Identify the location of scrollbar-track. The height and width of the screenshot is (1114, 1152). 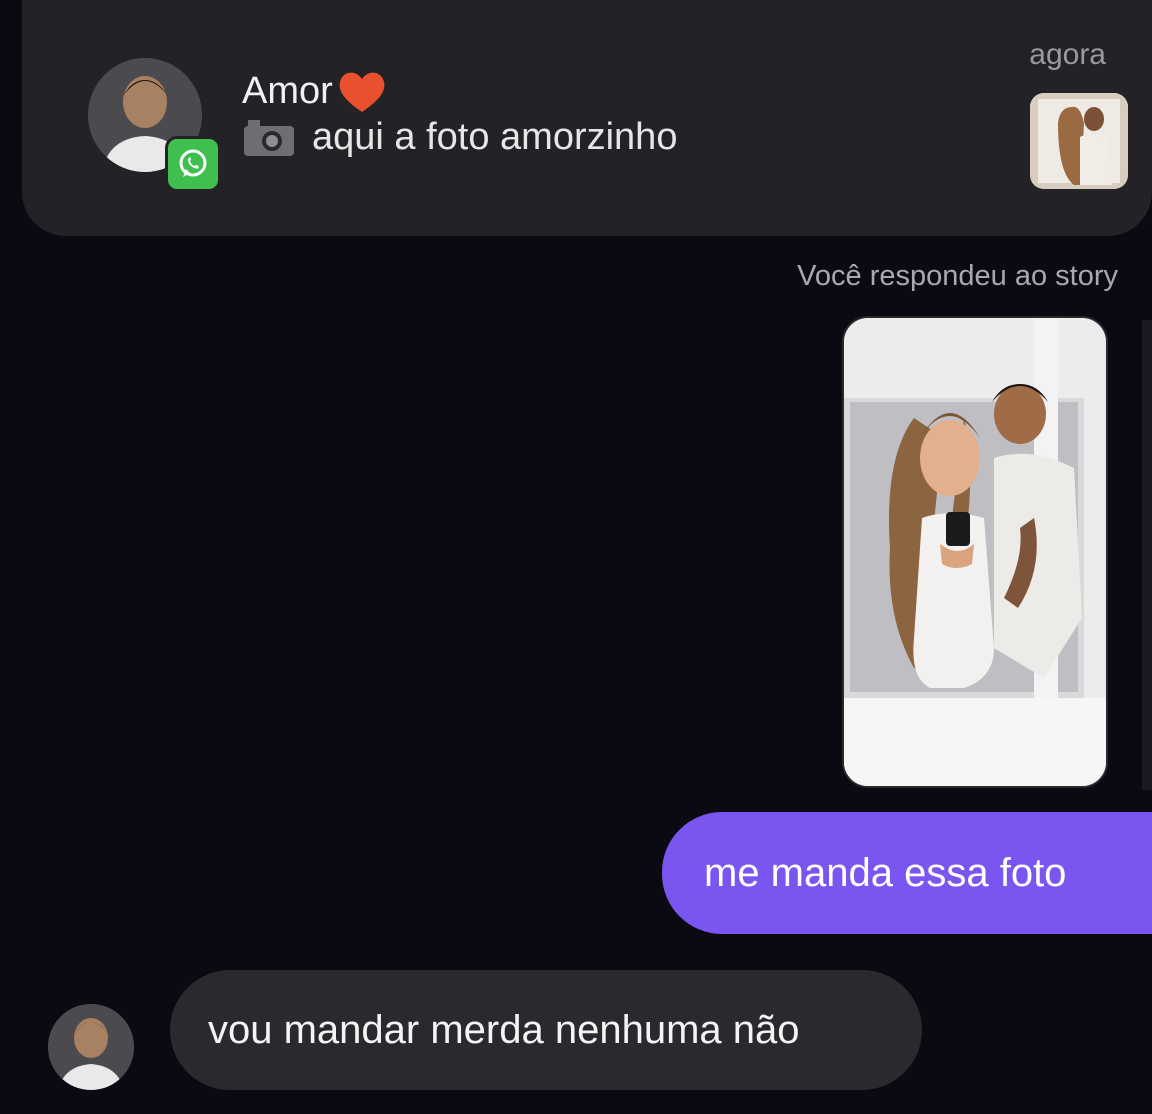
(1147, 555).